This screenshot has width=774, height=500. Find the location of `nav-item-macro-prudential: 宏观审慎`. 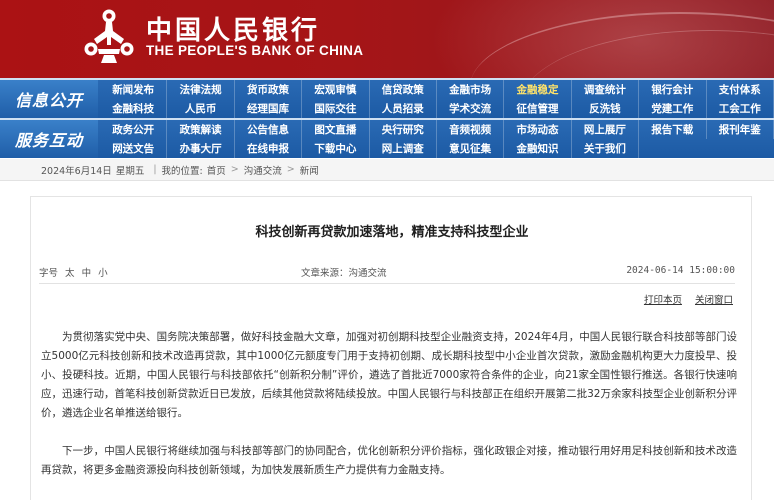

nav-item-macro-prudential: 宏观审慎 is located at coordinates (336, 89).